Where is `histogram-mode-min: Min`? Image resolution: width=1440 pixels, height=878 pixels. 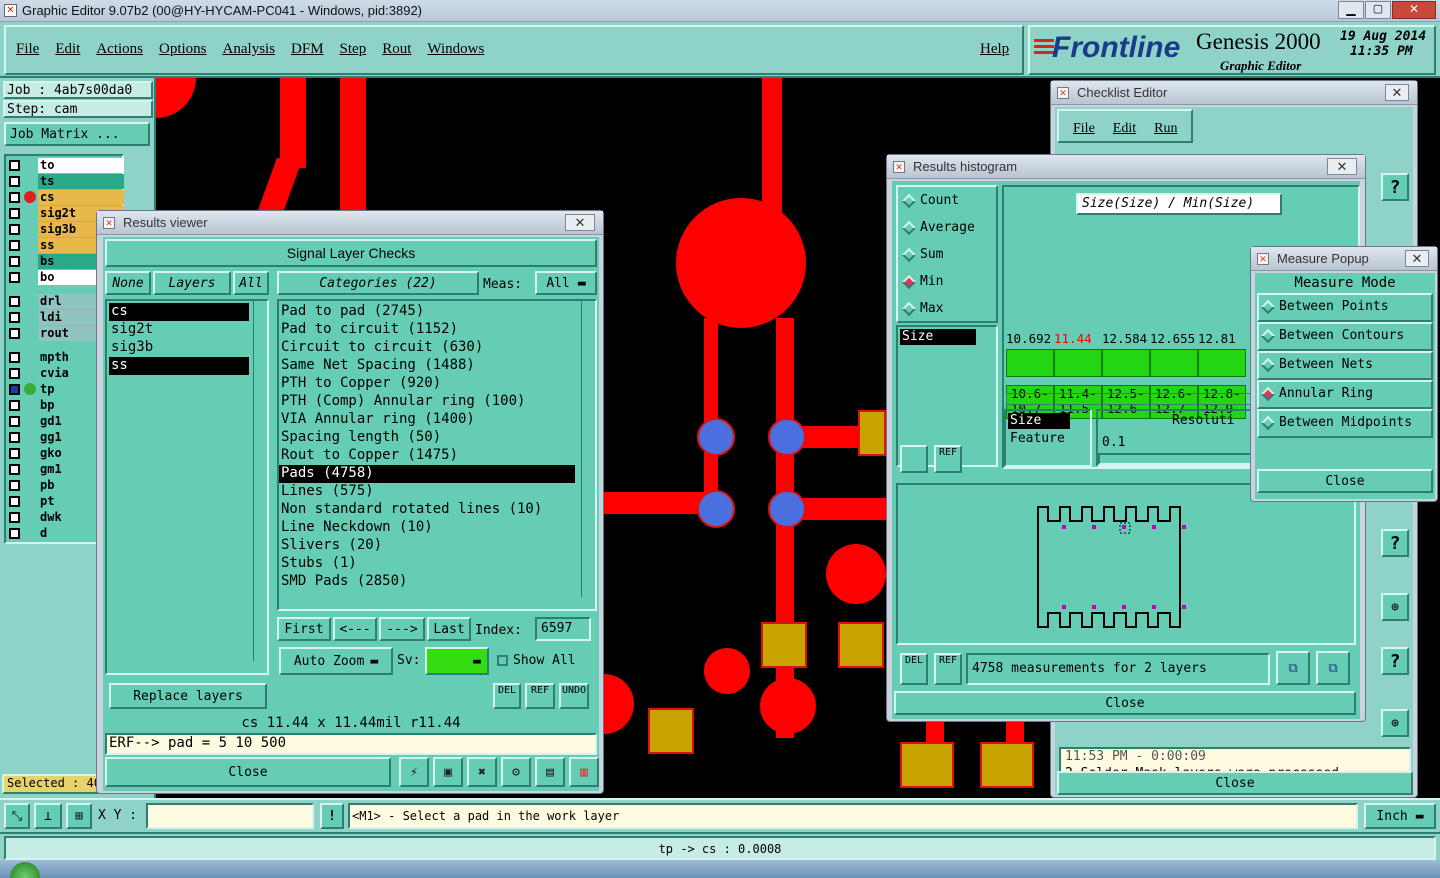 histogram-mode-min: Min is located at coordinates (938, 287).